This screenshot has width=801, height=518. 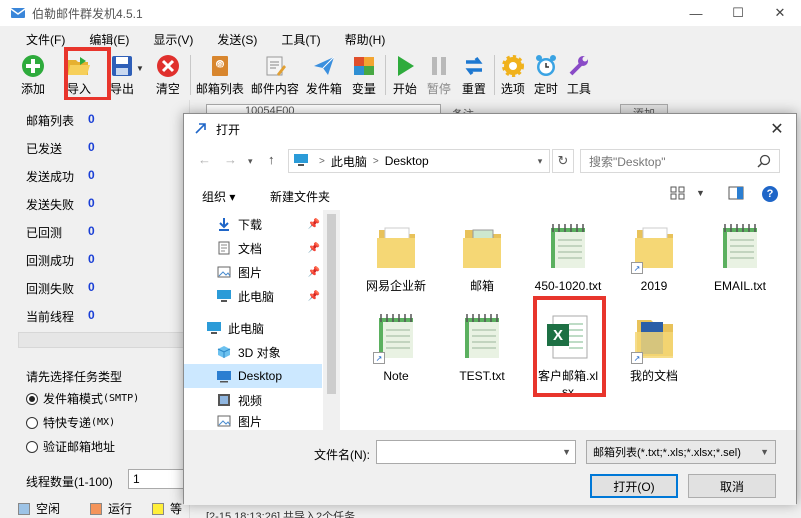 What do you see at coordinates (104, 340) in the screenshot?
I see `progress-bar` at bounding box center [104, 340].